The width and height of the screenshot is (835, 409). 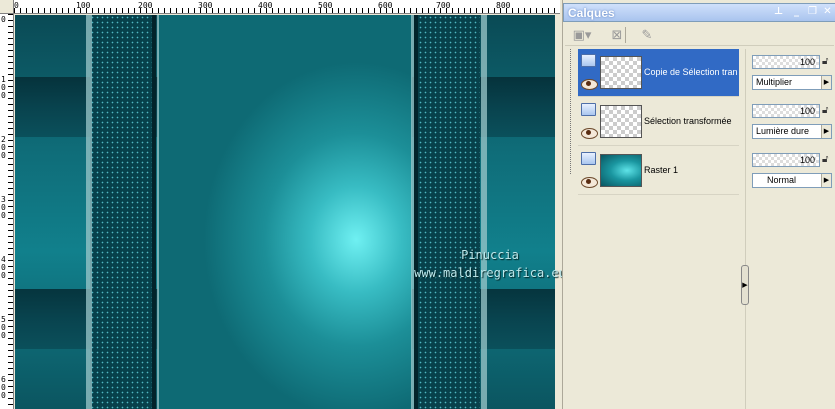 What do you see at coordinates (490, 264) in the screenshot?
I see `watermark: Pinuccia www.maldiregrafica.eu` at bounding box center [490, 264].